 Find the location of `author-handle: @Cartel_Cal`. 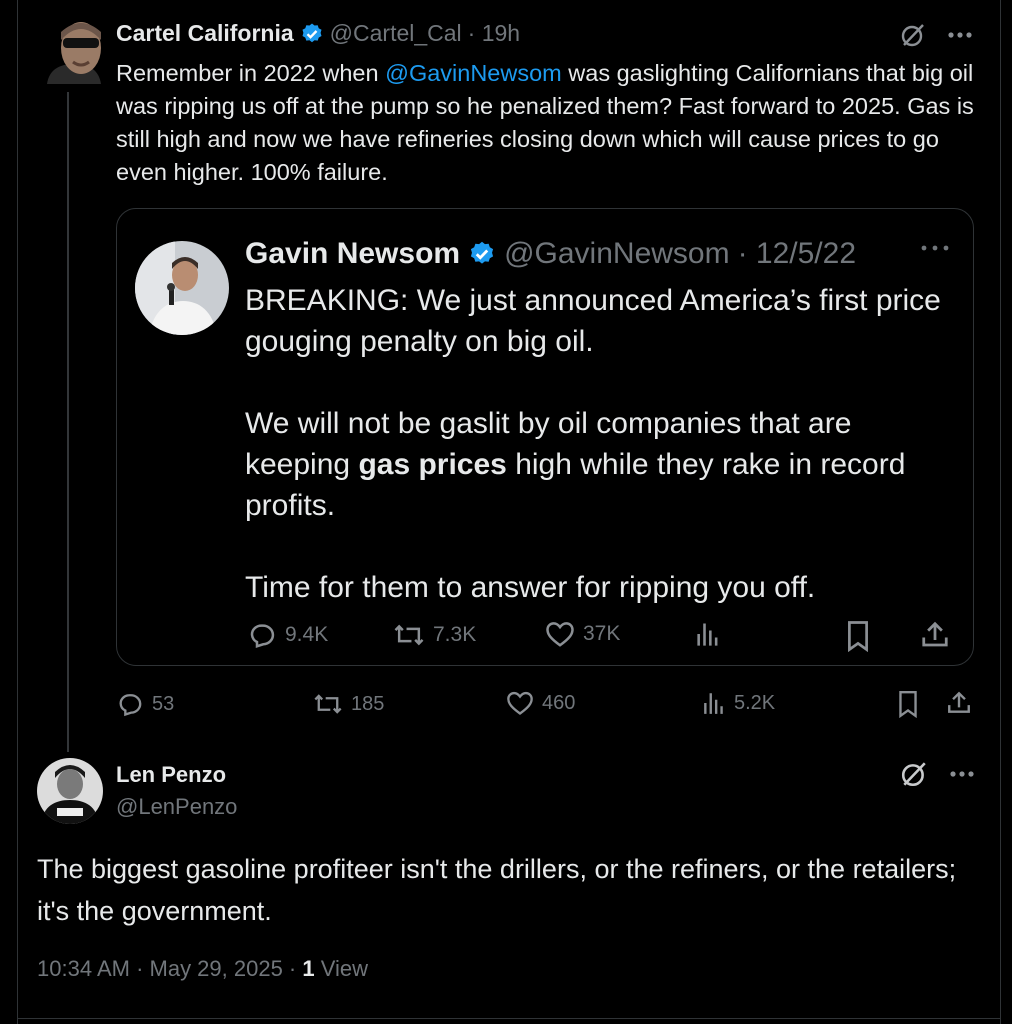

author-handle: @Cartel_Cal is located at coordinates (396, 33).